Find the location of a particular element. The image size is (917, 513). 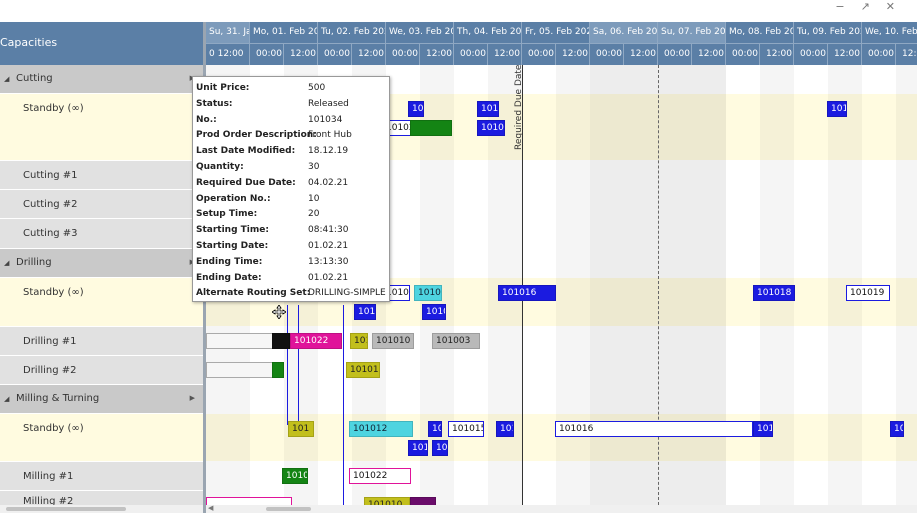

capacity-row-standby-cutting: Standby (∞) is located at coordinates (101, 127).